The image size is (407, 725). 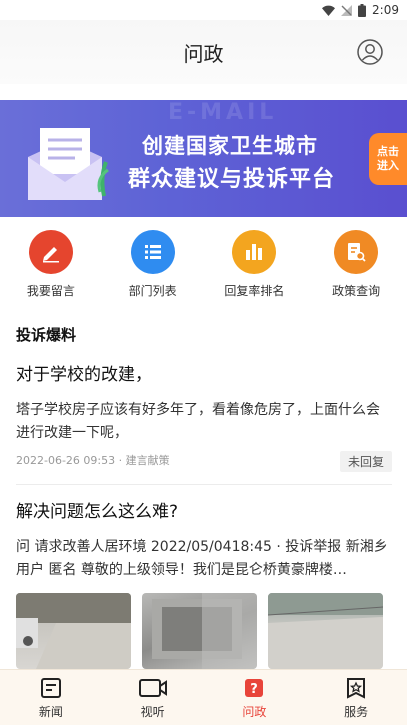 I want to click on user-icon, so click(x=370, y=52).